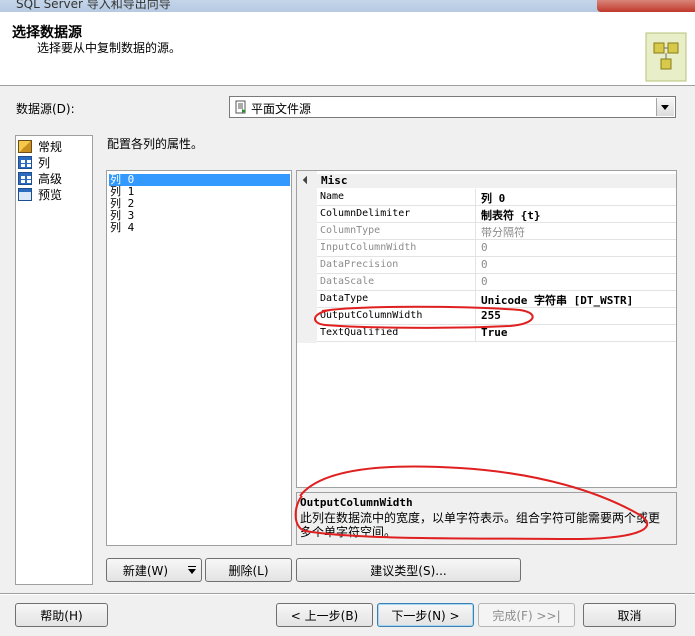 The image size is (695, 636). I want to click on property-row: DataPrecision 0, so click(496, 265).